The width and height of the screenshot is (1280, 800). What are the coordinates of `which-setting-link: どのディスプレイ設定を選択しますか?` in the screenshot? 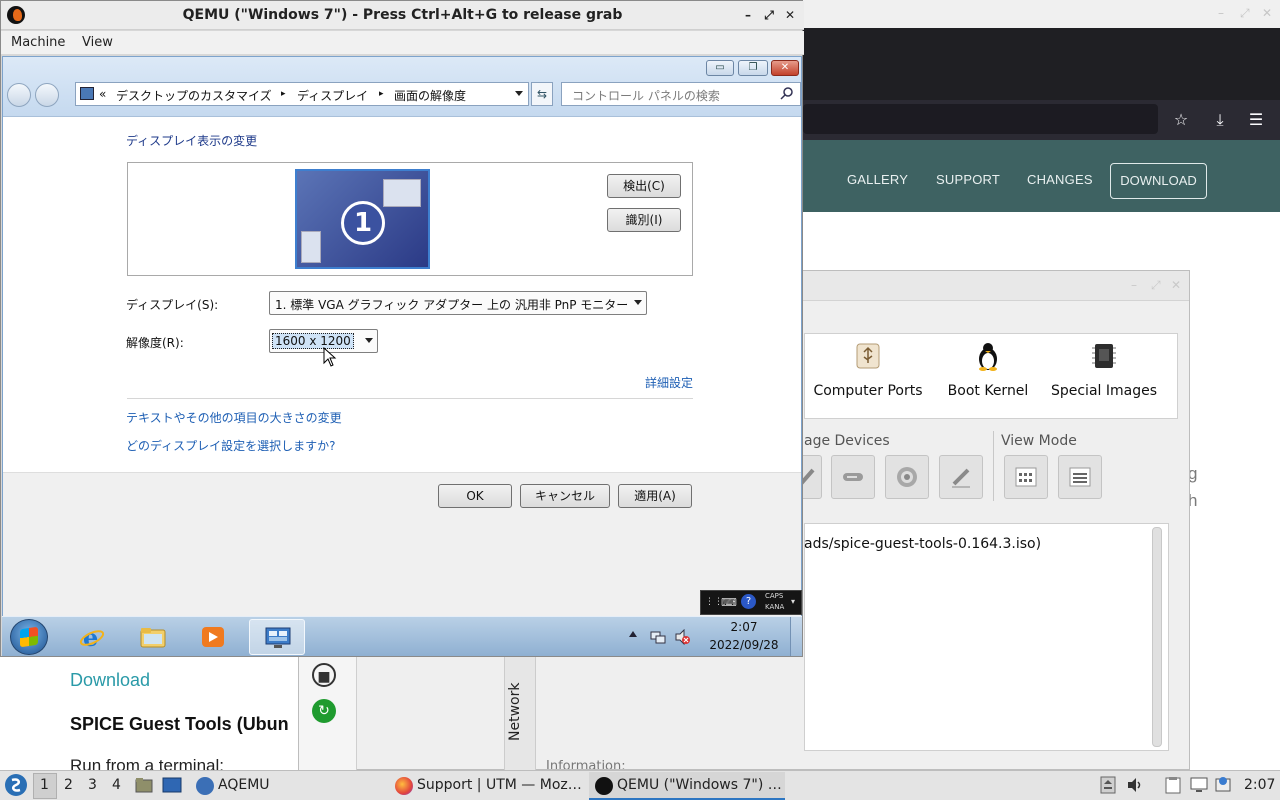 It's located at (231, 445).